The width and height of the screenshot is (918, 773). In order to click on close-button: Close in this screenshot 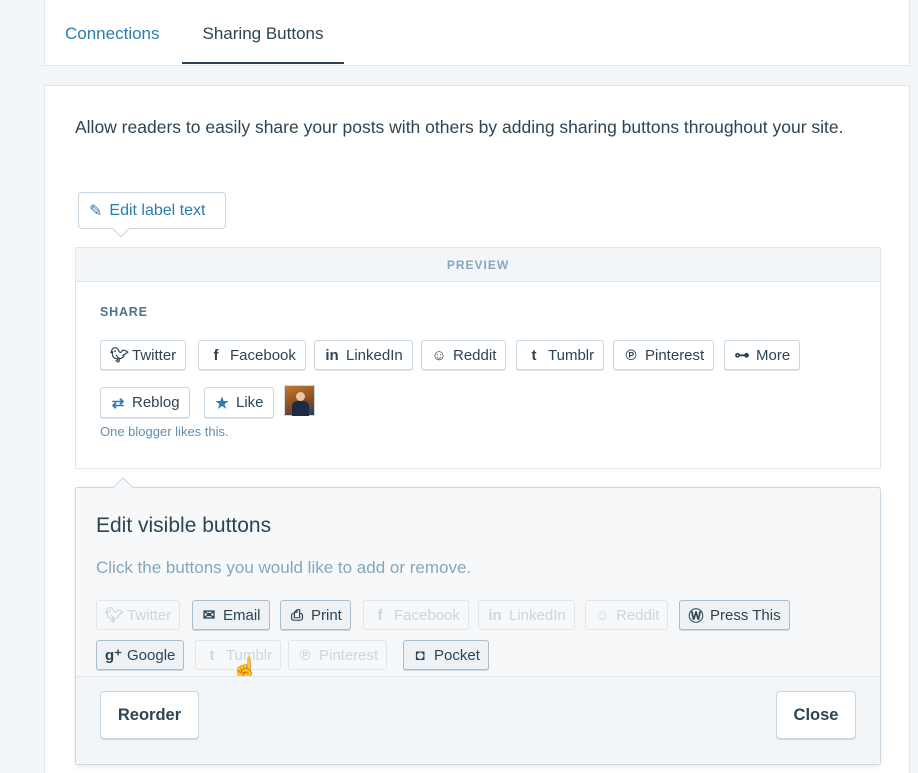, I will do `click(816, 715)`.